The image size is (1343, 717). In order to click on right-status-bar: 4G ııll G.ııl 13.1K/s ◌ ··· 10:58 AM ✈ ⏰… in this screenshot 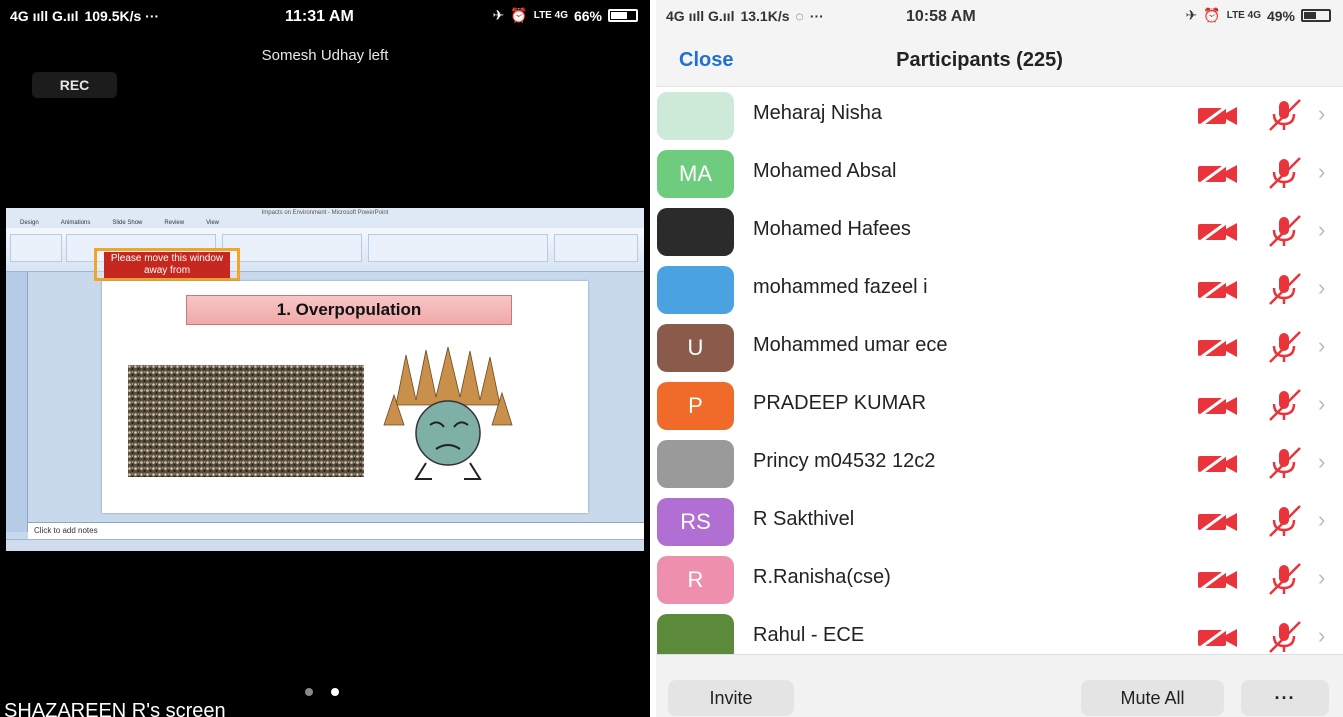, I will do `click(999, 16)`.